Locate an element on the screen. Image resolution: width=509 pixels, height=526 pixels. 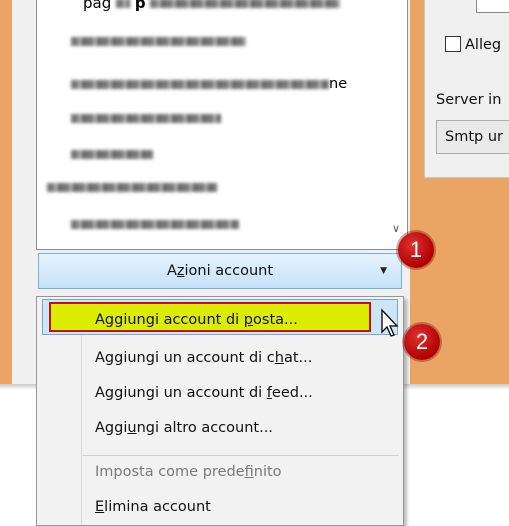
button-label: ioni account is located at coordinates (229, 271).